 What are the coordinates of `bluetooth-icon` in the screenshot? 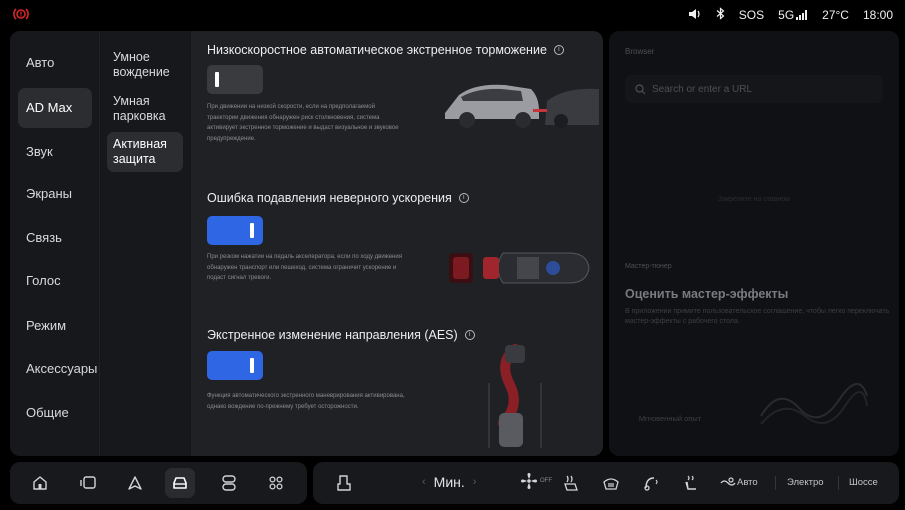 It's located at (720, 15).